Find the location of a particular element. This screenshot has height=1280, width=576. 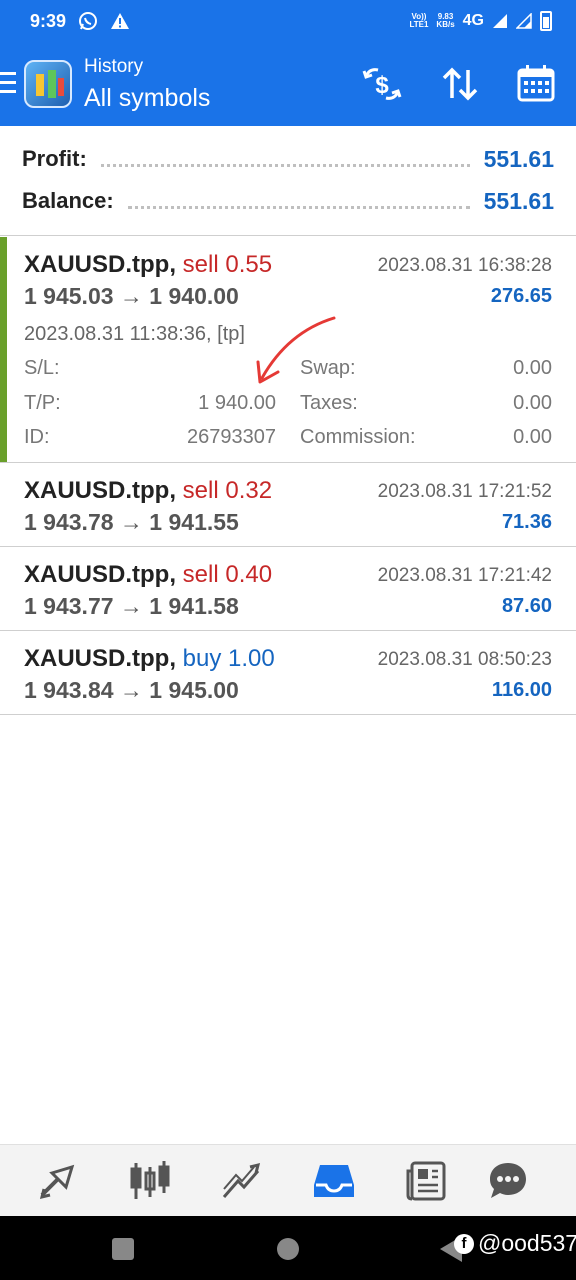

home-button is located at coordinates (288, 1249).